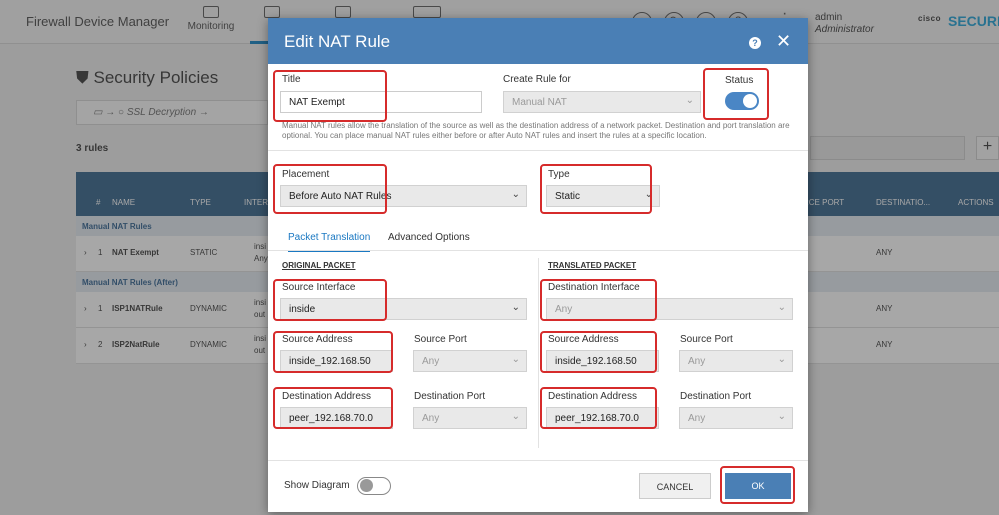  Describe the element at coordinates (783, 41) in the screenshot. I see `close-icon: ✕` at that location.